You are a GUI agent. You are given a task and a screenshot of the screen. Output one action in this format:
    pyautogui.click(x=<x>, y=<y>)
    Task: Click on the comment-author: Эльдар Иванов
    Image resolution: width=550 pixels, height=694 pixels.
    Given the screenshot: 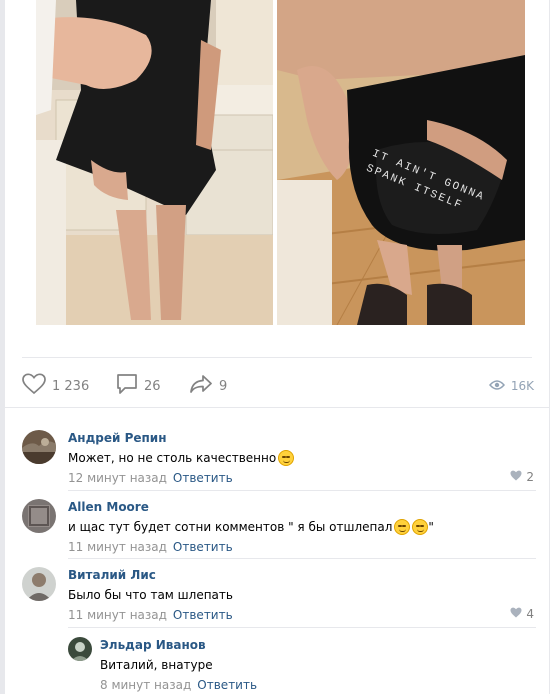 What is the action you would take?
    pyautogui.click(x=325, y=645)
    